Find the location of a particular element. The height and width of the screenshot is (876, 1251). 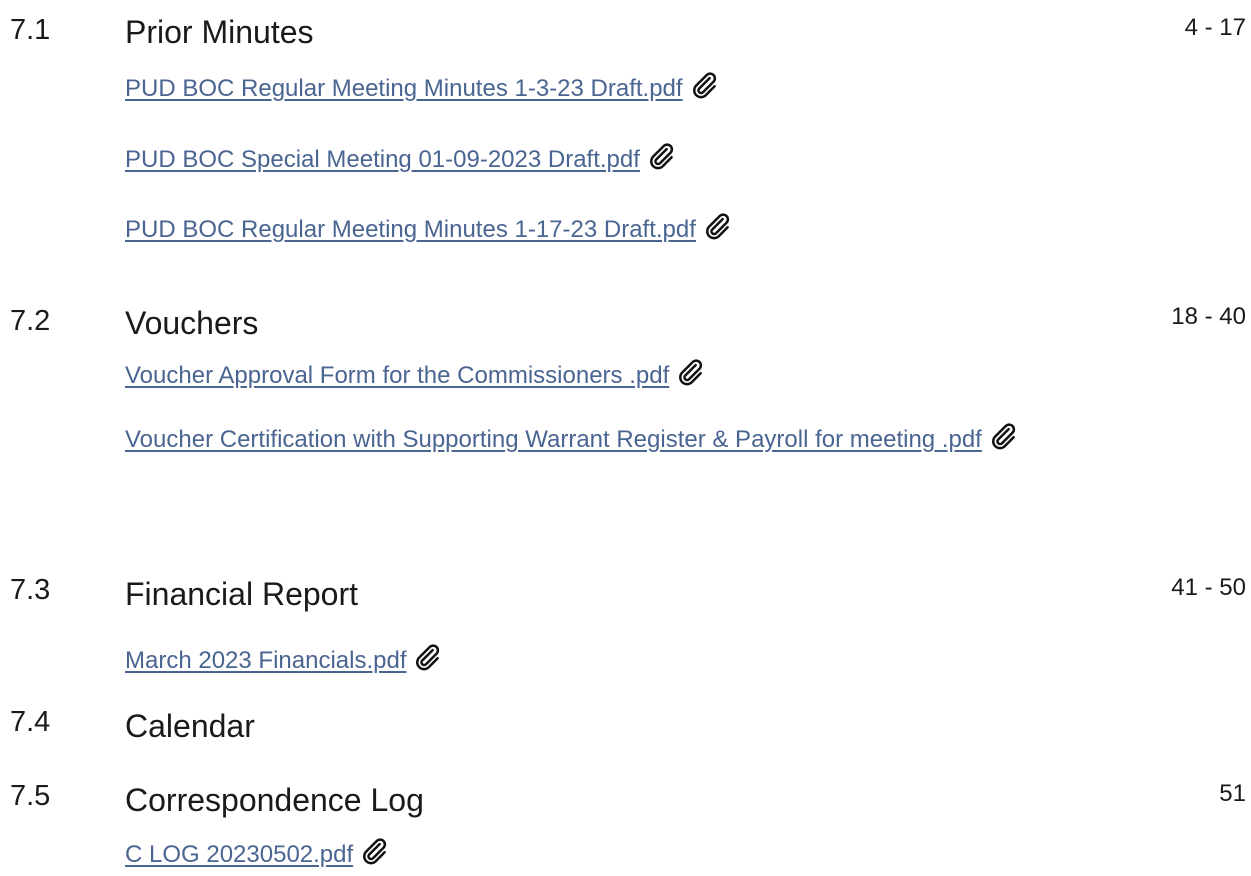

item-pages: 18 - 40 is located at coordinates (1208, 316).